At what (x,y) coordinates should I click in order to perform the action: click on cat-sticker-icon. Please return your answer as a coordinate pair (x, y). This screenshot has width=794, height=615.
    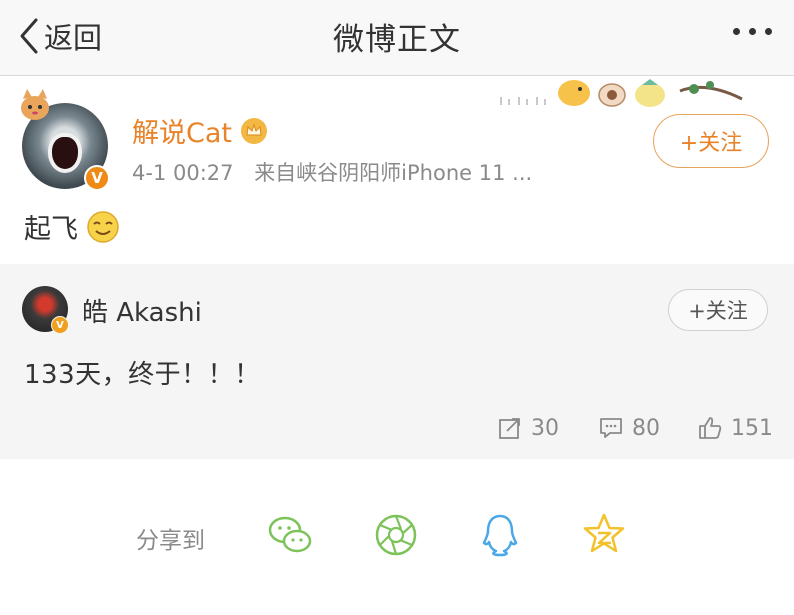
    Looking at the image, I should click on (35, 104).